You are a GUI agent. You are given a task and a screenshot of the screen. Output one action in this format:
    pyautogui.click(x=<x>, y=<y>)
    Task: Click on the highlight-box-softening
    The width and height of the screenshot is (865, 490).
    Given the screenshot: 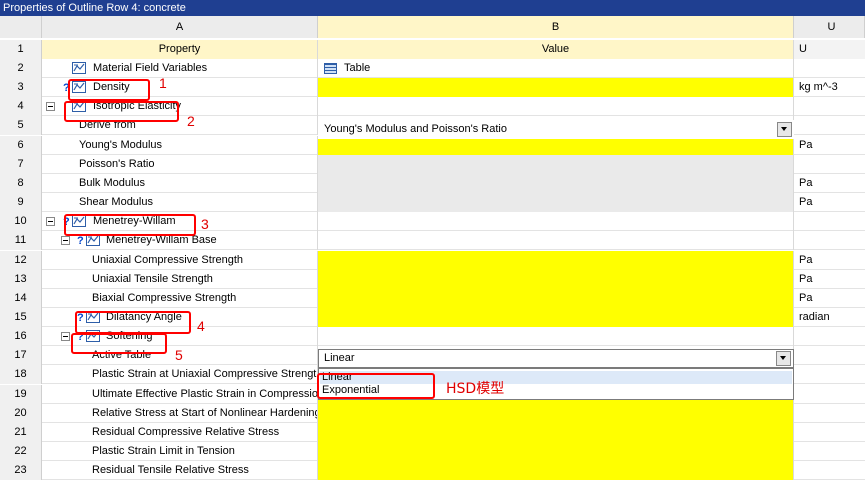 What is the action you would take?
    pyautogui.click(x=119, y=343)
    